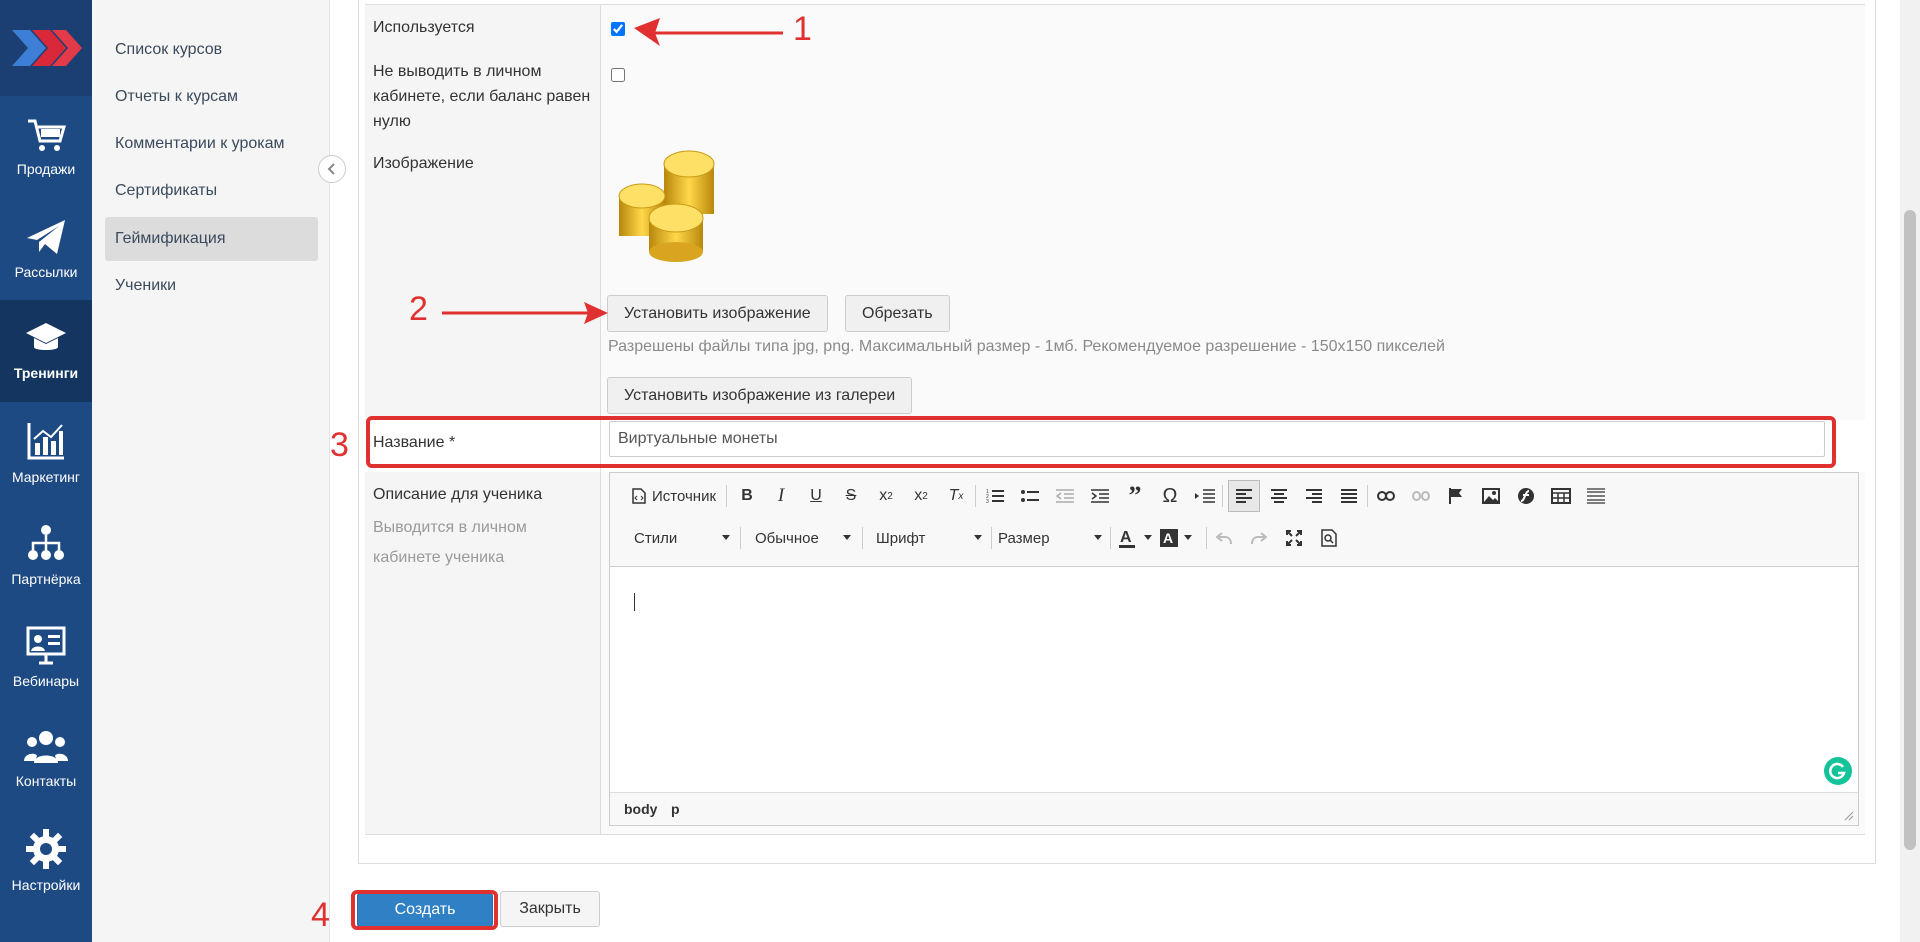  What do you see at coordinates (46, 272) in the screenshot?
I see `rail-item-label: Рассылки` at bounding box center [46, 272].